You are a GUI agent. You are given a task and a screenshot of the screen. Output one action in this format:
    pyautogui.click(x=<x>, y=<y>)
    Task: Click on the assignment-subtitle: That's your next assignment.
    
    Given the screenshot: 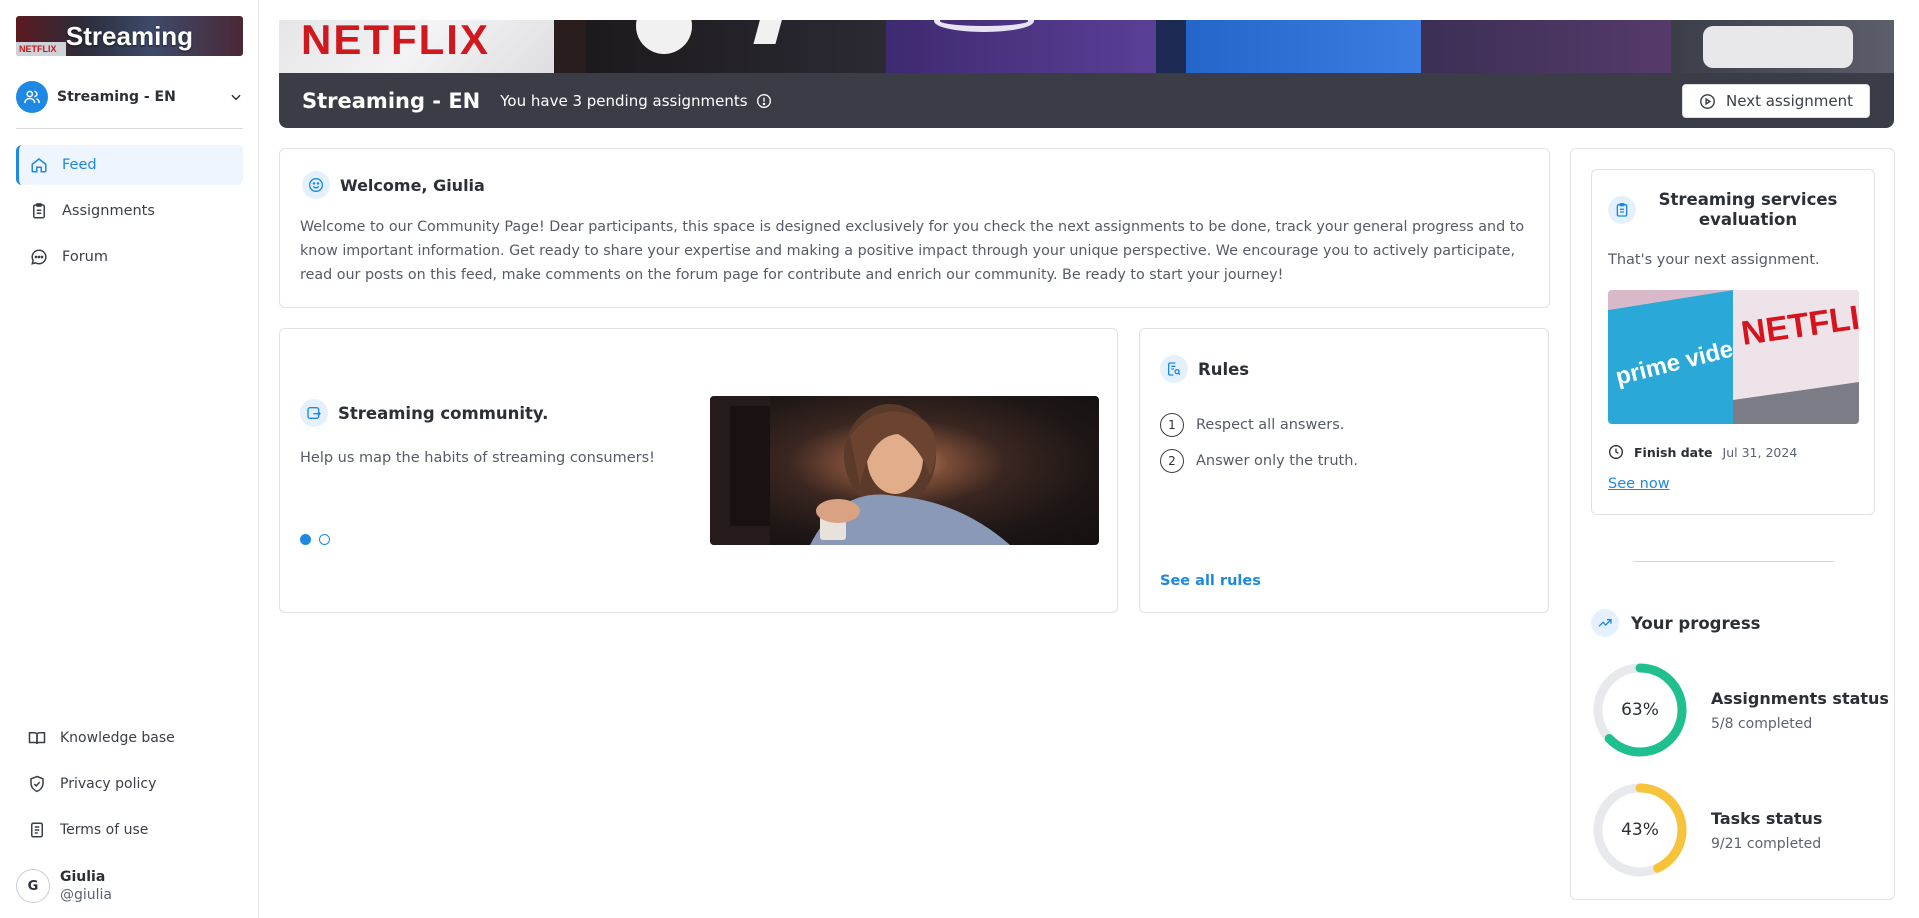 What is the action you would take?
    pyautogui.click(x=1714, y=260)
    